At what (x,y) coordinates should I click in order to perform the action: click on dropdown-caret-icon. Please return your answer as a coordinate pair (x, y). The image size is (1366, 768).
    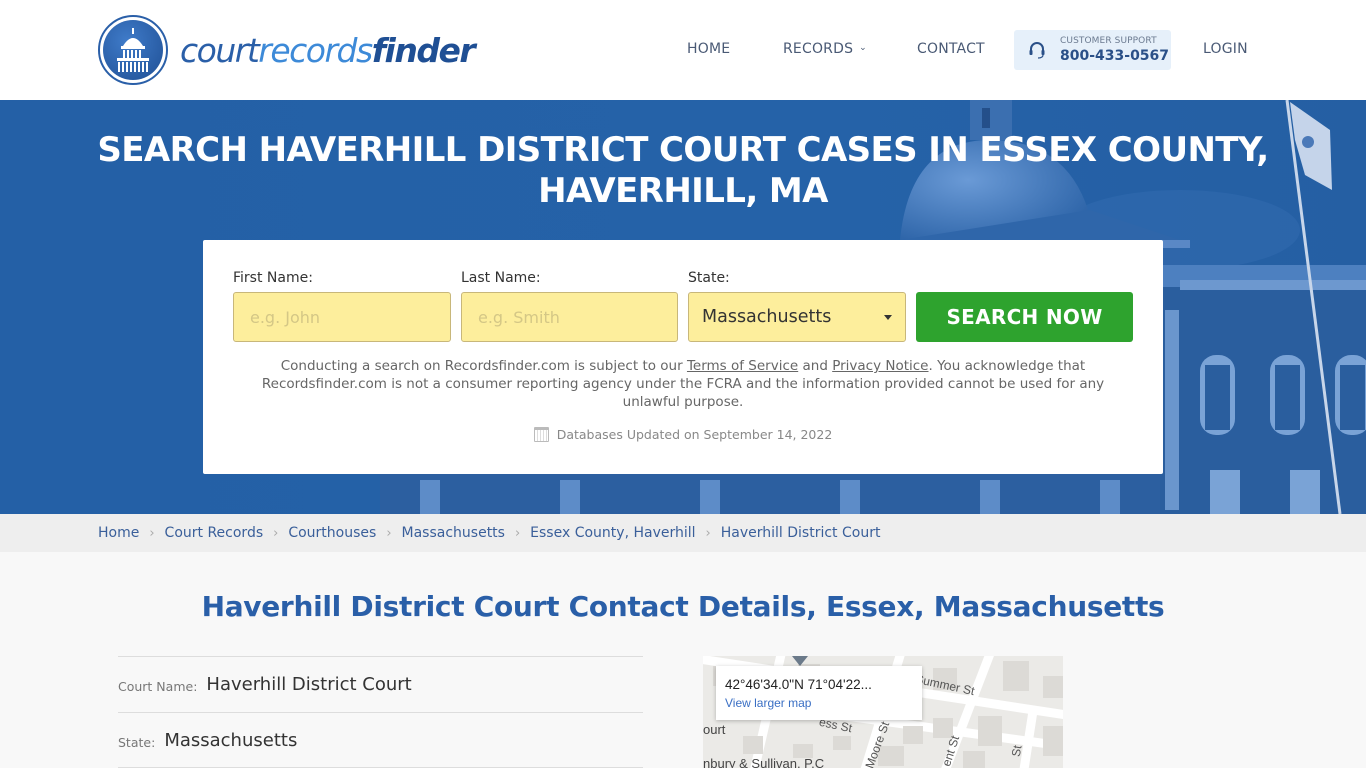
    Looking at the image, I should click on (888, 317).